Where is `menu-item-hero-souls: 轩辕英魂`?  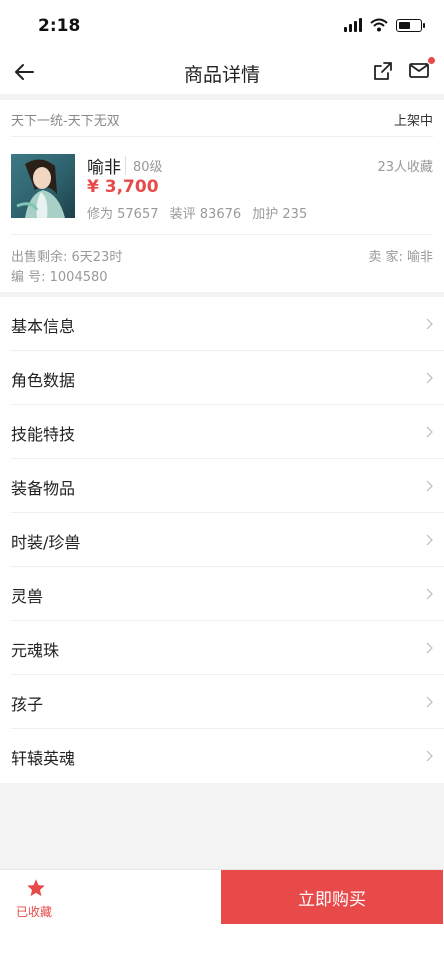 menu-item-hero-souls: 轩辕英魂 is located at coordinates (227, 756).